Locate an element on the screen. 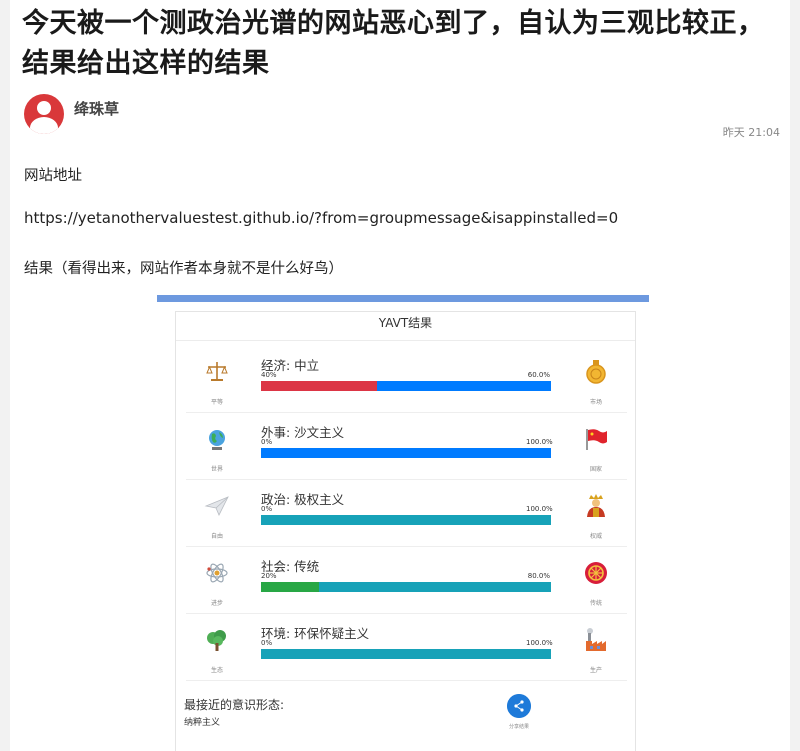 The image size is (800, 751). axis-caption-left: 平等 is located at coordinates (216, 402).